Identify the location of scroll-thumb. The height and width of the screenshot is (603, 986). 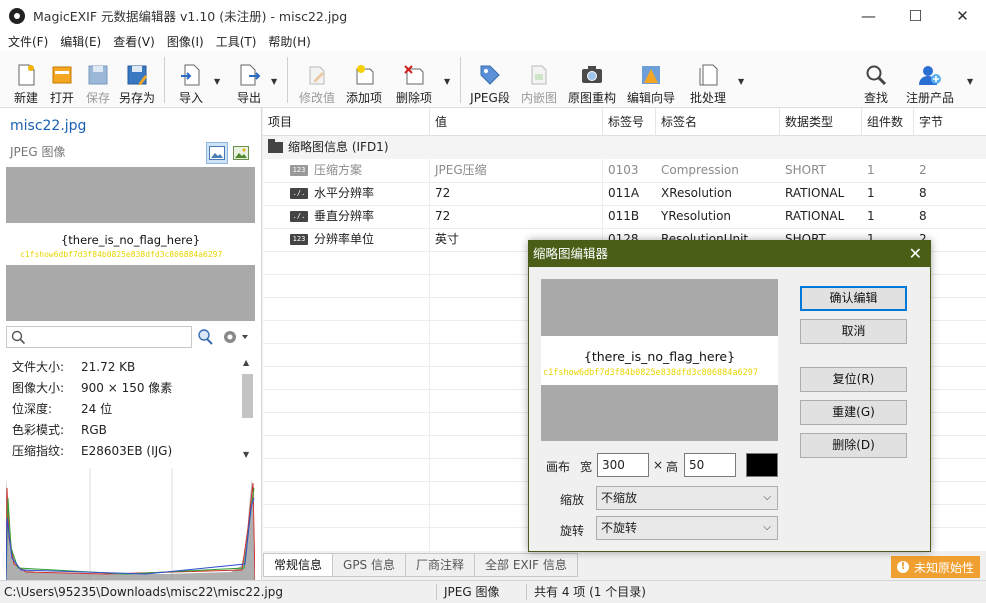
(247, 396).